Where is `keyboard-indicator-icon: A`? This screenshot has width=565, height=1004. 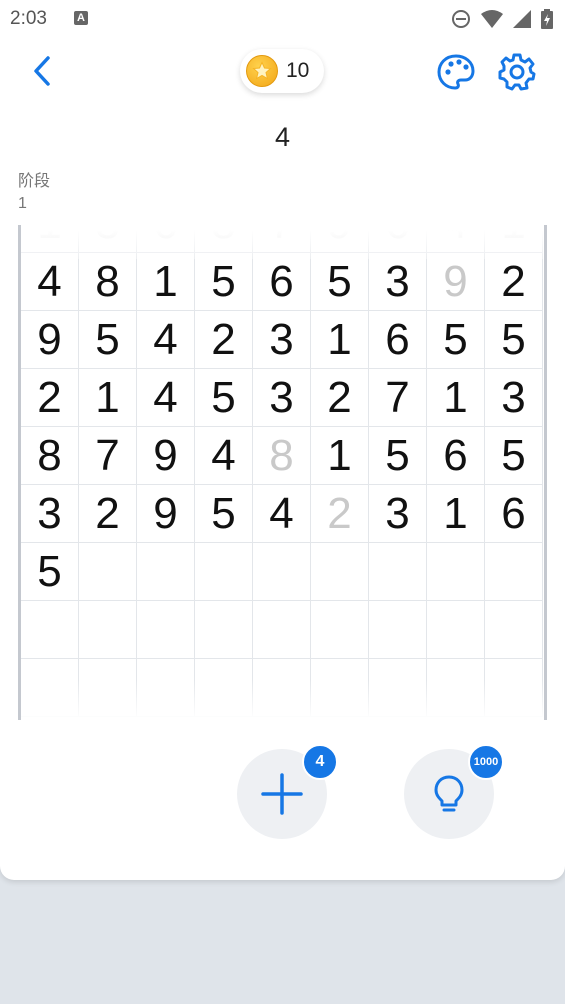
keyboard-indicator-icon: A is located at coordinates (81, 18).